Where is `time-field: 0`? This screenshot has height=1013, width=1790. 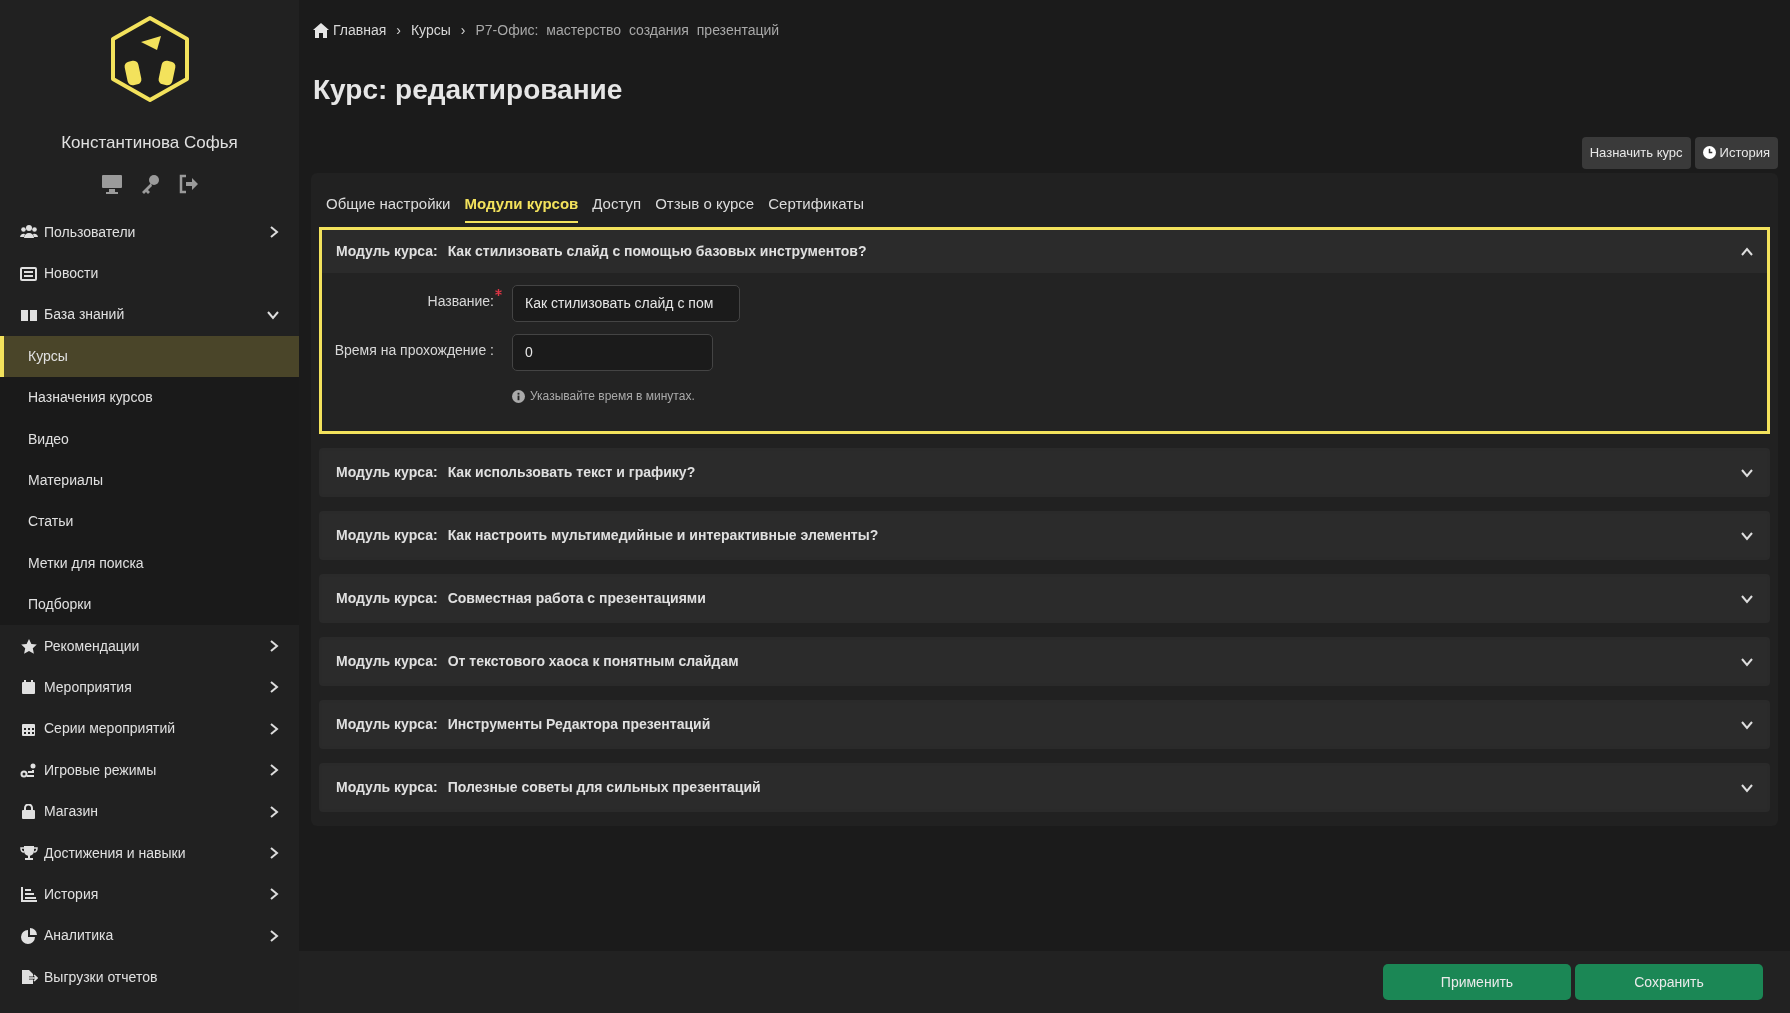
time-field: 0 is located at coordinates (612, 352).